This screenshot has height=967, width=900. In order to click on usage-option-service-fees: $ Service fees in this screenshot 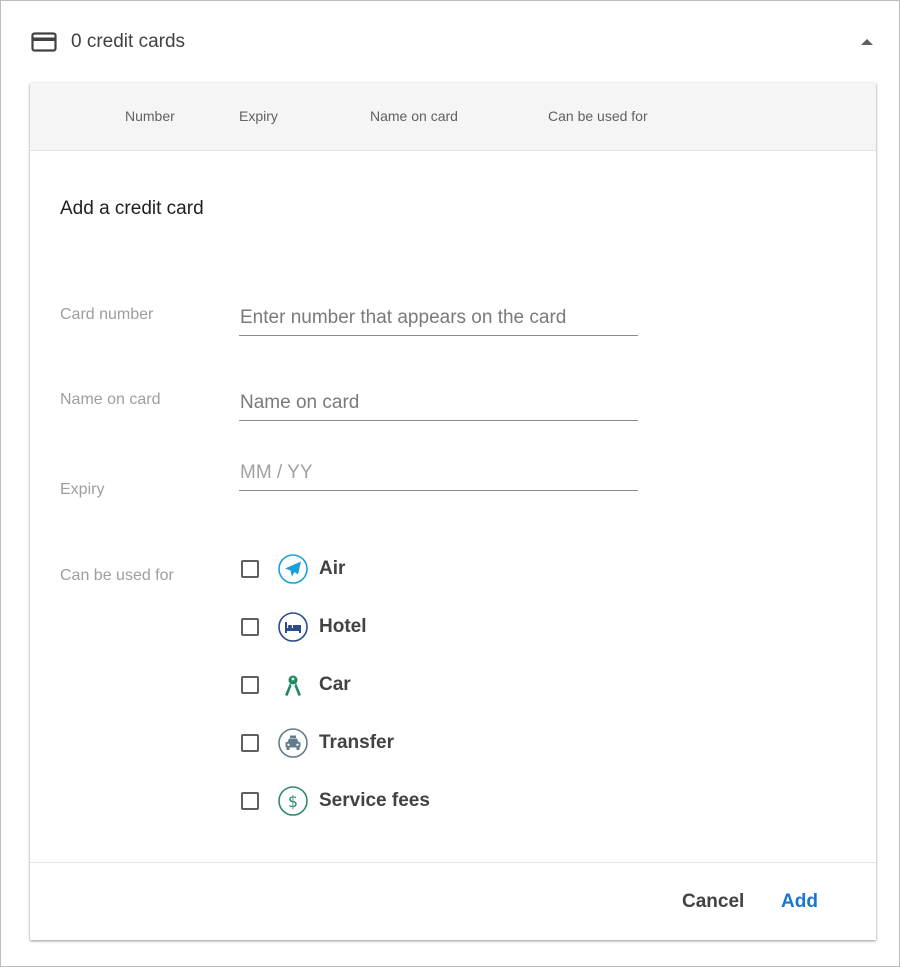, I will do `click(334, 801)`.